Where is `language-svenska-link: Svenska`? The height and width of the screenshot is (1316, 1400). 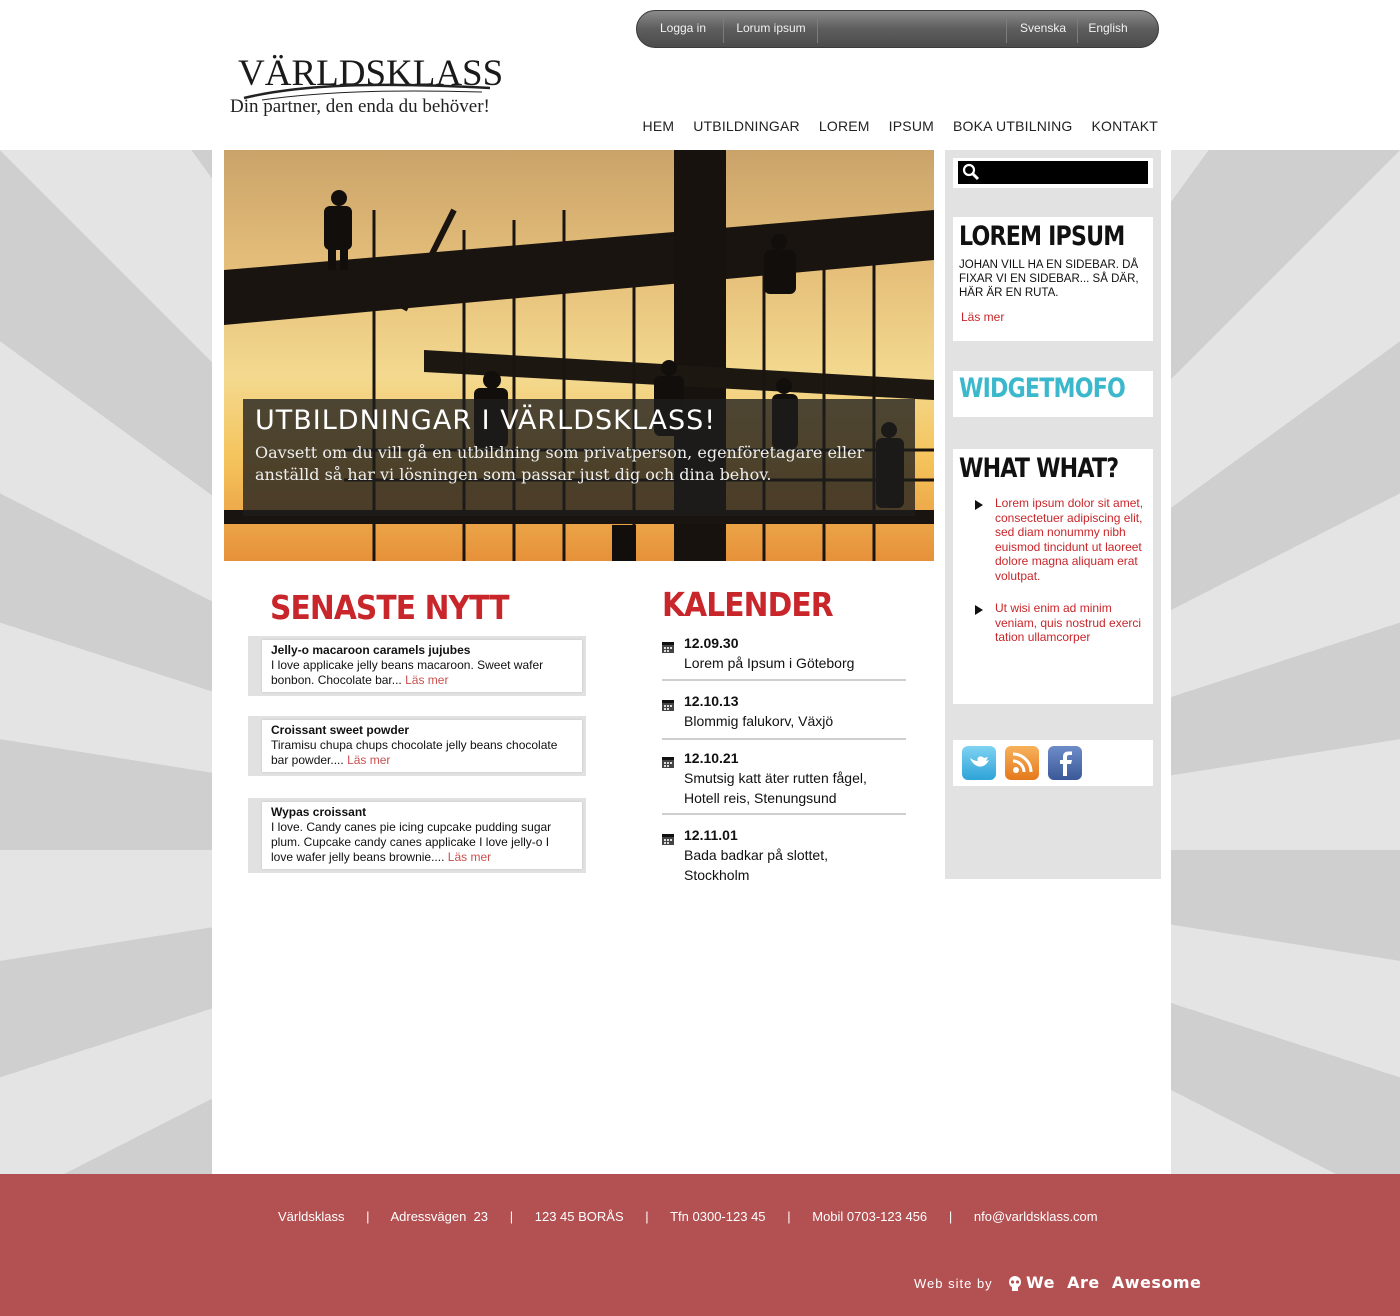
language-svenska-link: Svenska is located at coordinates (1043, 29).